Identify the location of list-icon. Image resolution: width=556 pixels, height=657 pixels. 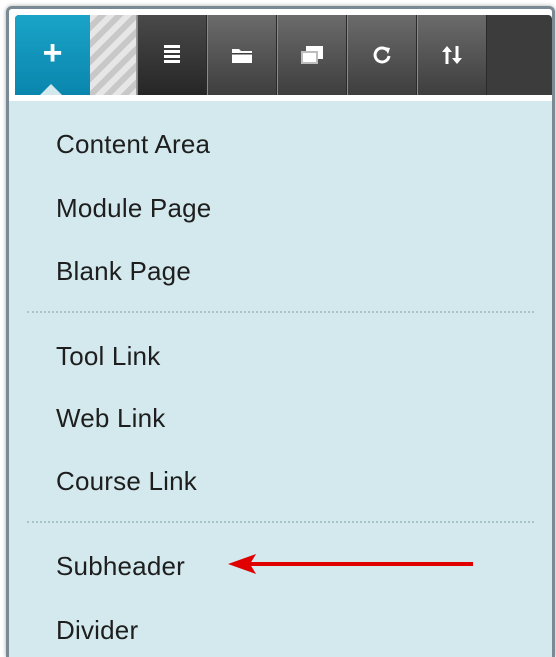
(172, 54).